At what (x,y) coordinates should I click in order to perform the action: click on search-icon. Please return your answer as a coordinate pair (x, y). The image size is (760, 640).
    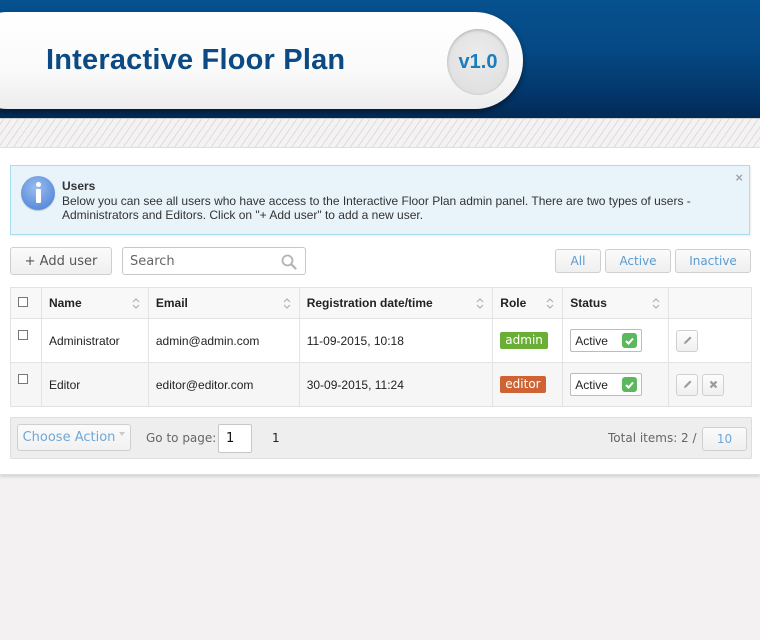
    Looking at the image, I should click on (289, 262).